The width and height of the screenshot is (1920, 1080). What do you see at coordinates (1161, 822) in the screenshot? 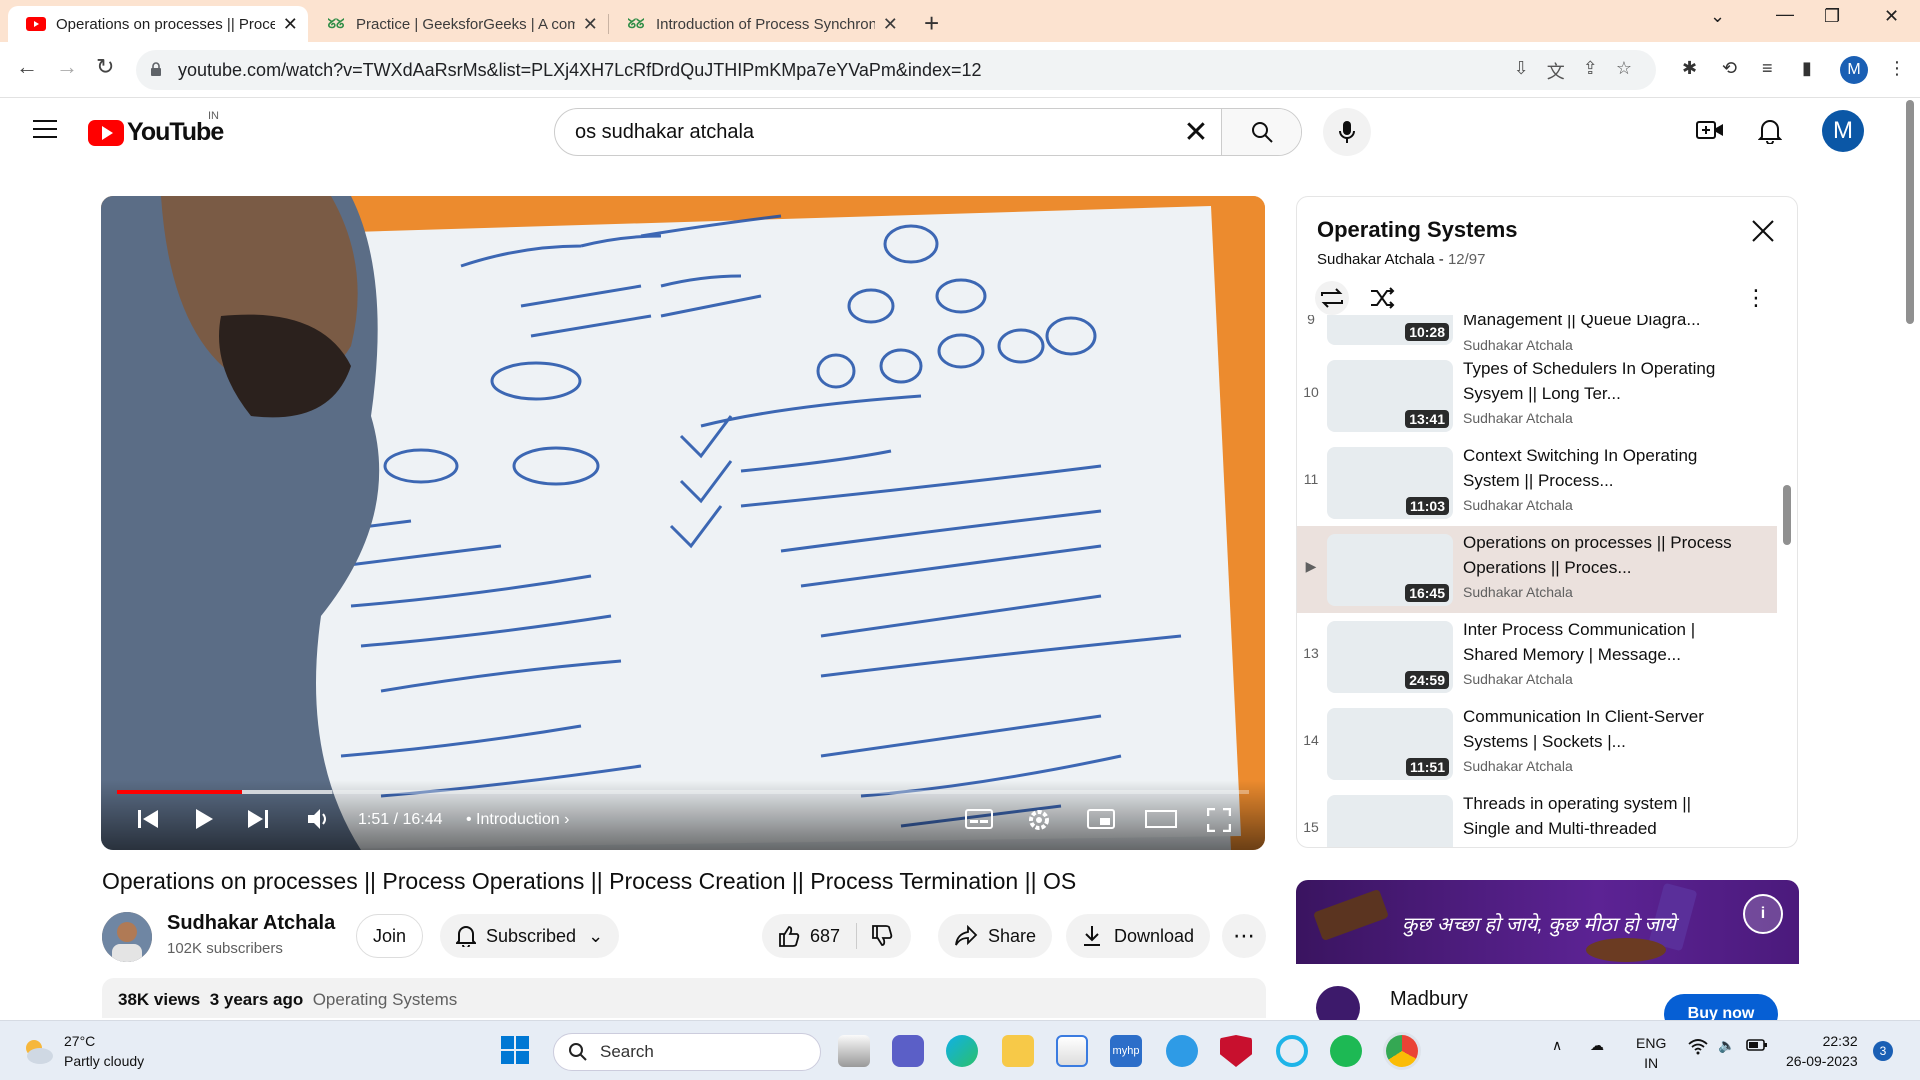
I see `theater-mode-icon` at bounding box center [1161, 822].